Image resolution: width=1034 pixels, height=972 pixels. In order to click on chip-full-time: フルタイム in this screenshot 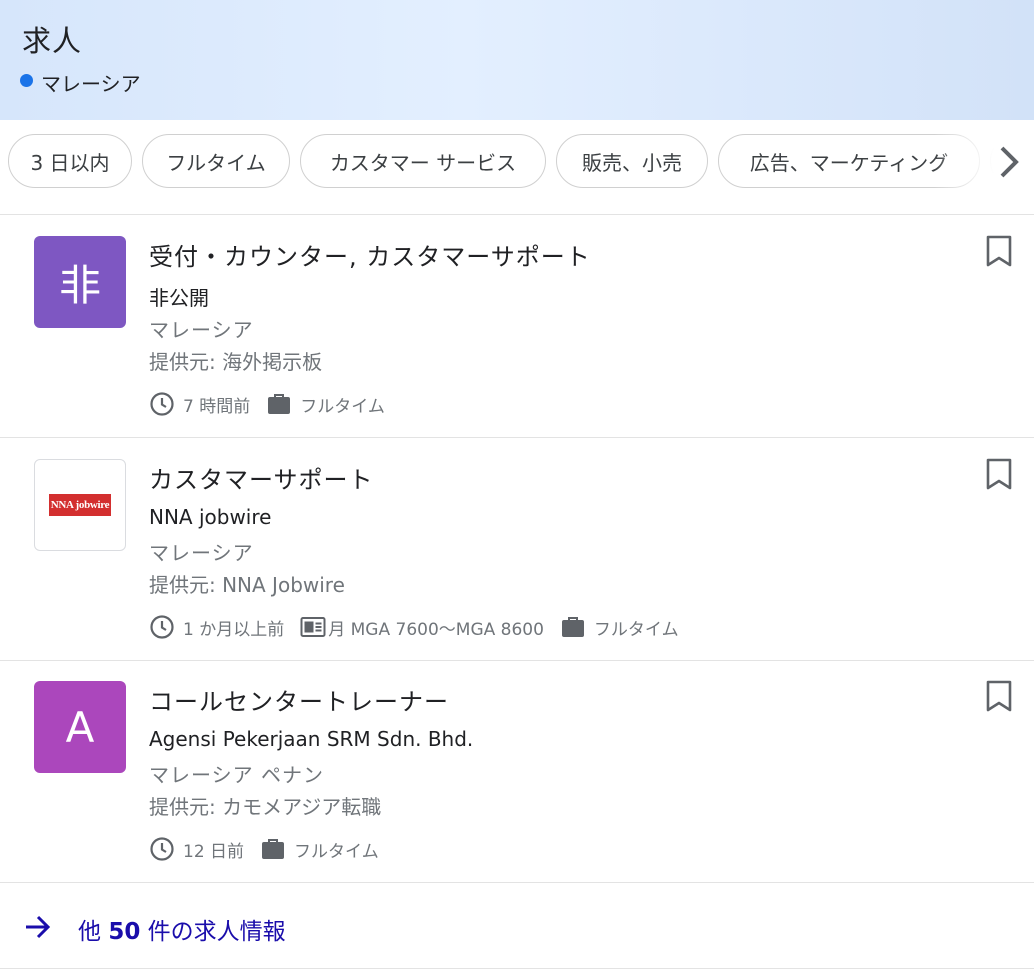, I will do `click(216, 161)`.